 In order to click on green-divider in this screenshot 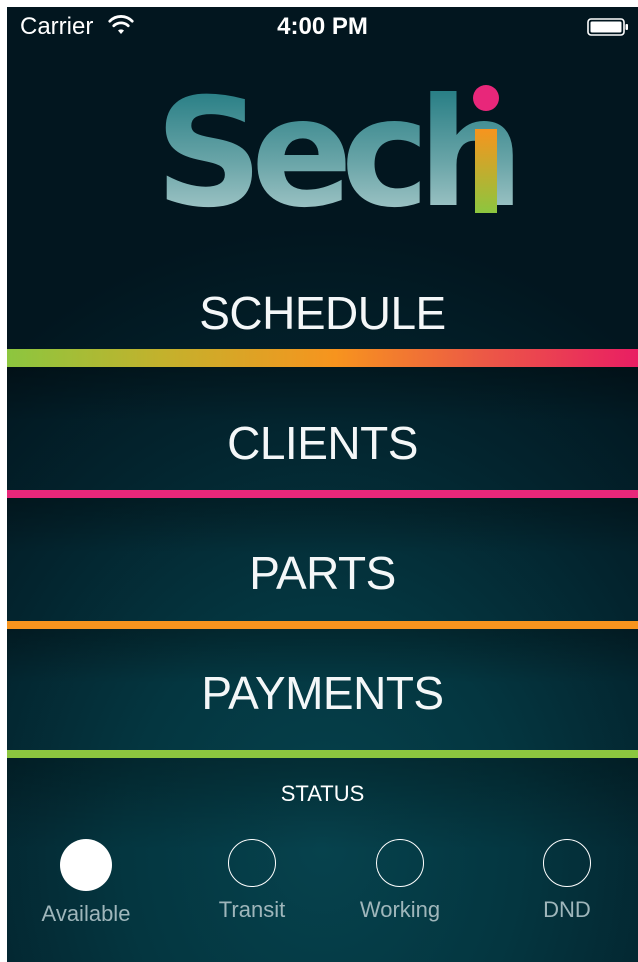, I will do `click(322, 754)`.